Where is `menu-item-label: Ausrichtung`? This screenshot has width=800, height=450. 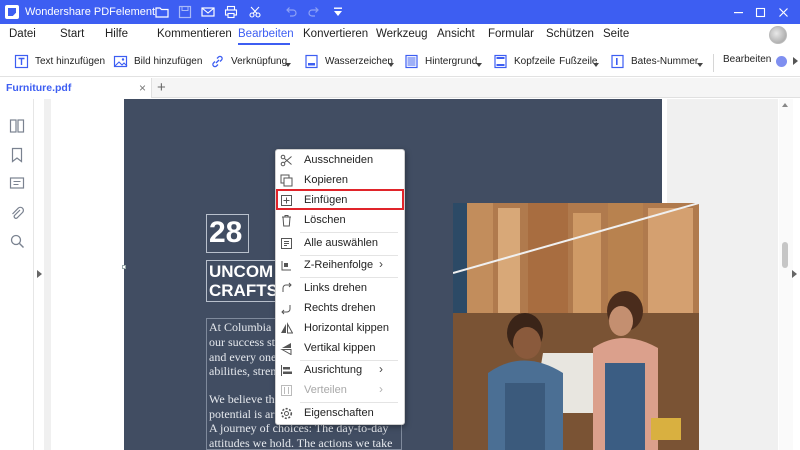
menu-item-label: Ausrichtung is located at coordinates (333, 370).